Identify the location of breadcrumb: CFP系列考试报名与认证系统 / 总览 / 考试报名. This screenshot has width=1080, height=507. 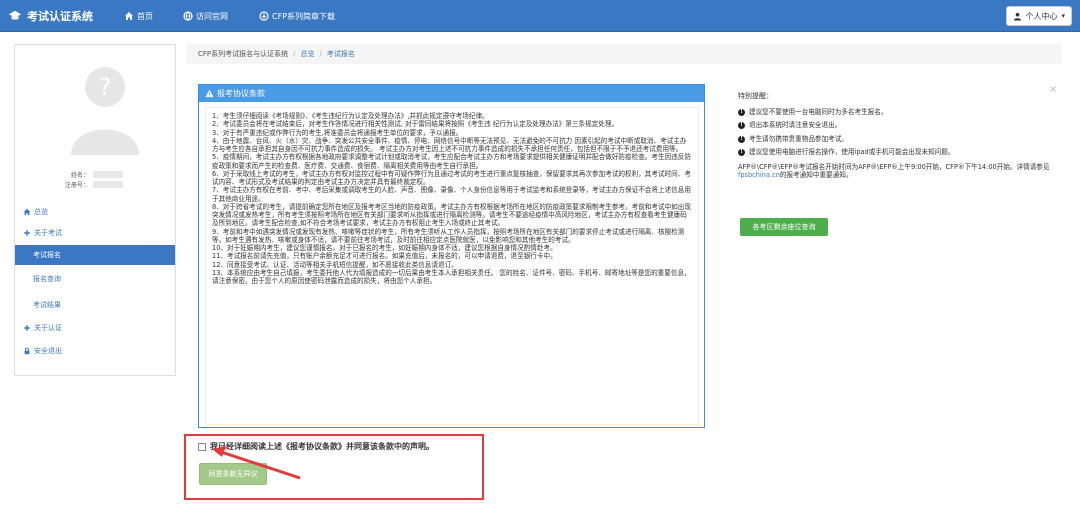
(624, 54).